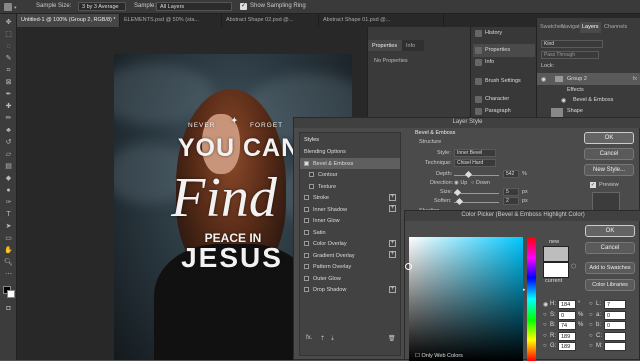 This screenshot has width=640, height=361. I want to click on size-slider-thumb, so click(457, 192).